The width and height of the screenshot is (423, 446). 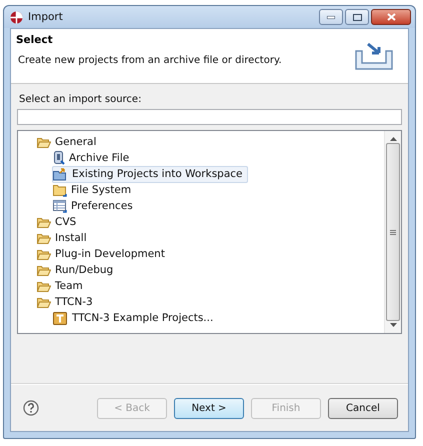 I want to click on close-icon, so click(x=391, y=17).